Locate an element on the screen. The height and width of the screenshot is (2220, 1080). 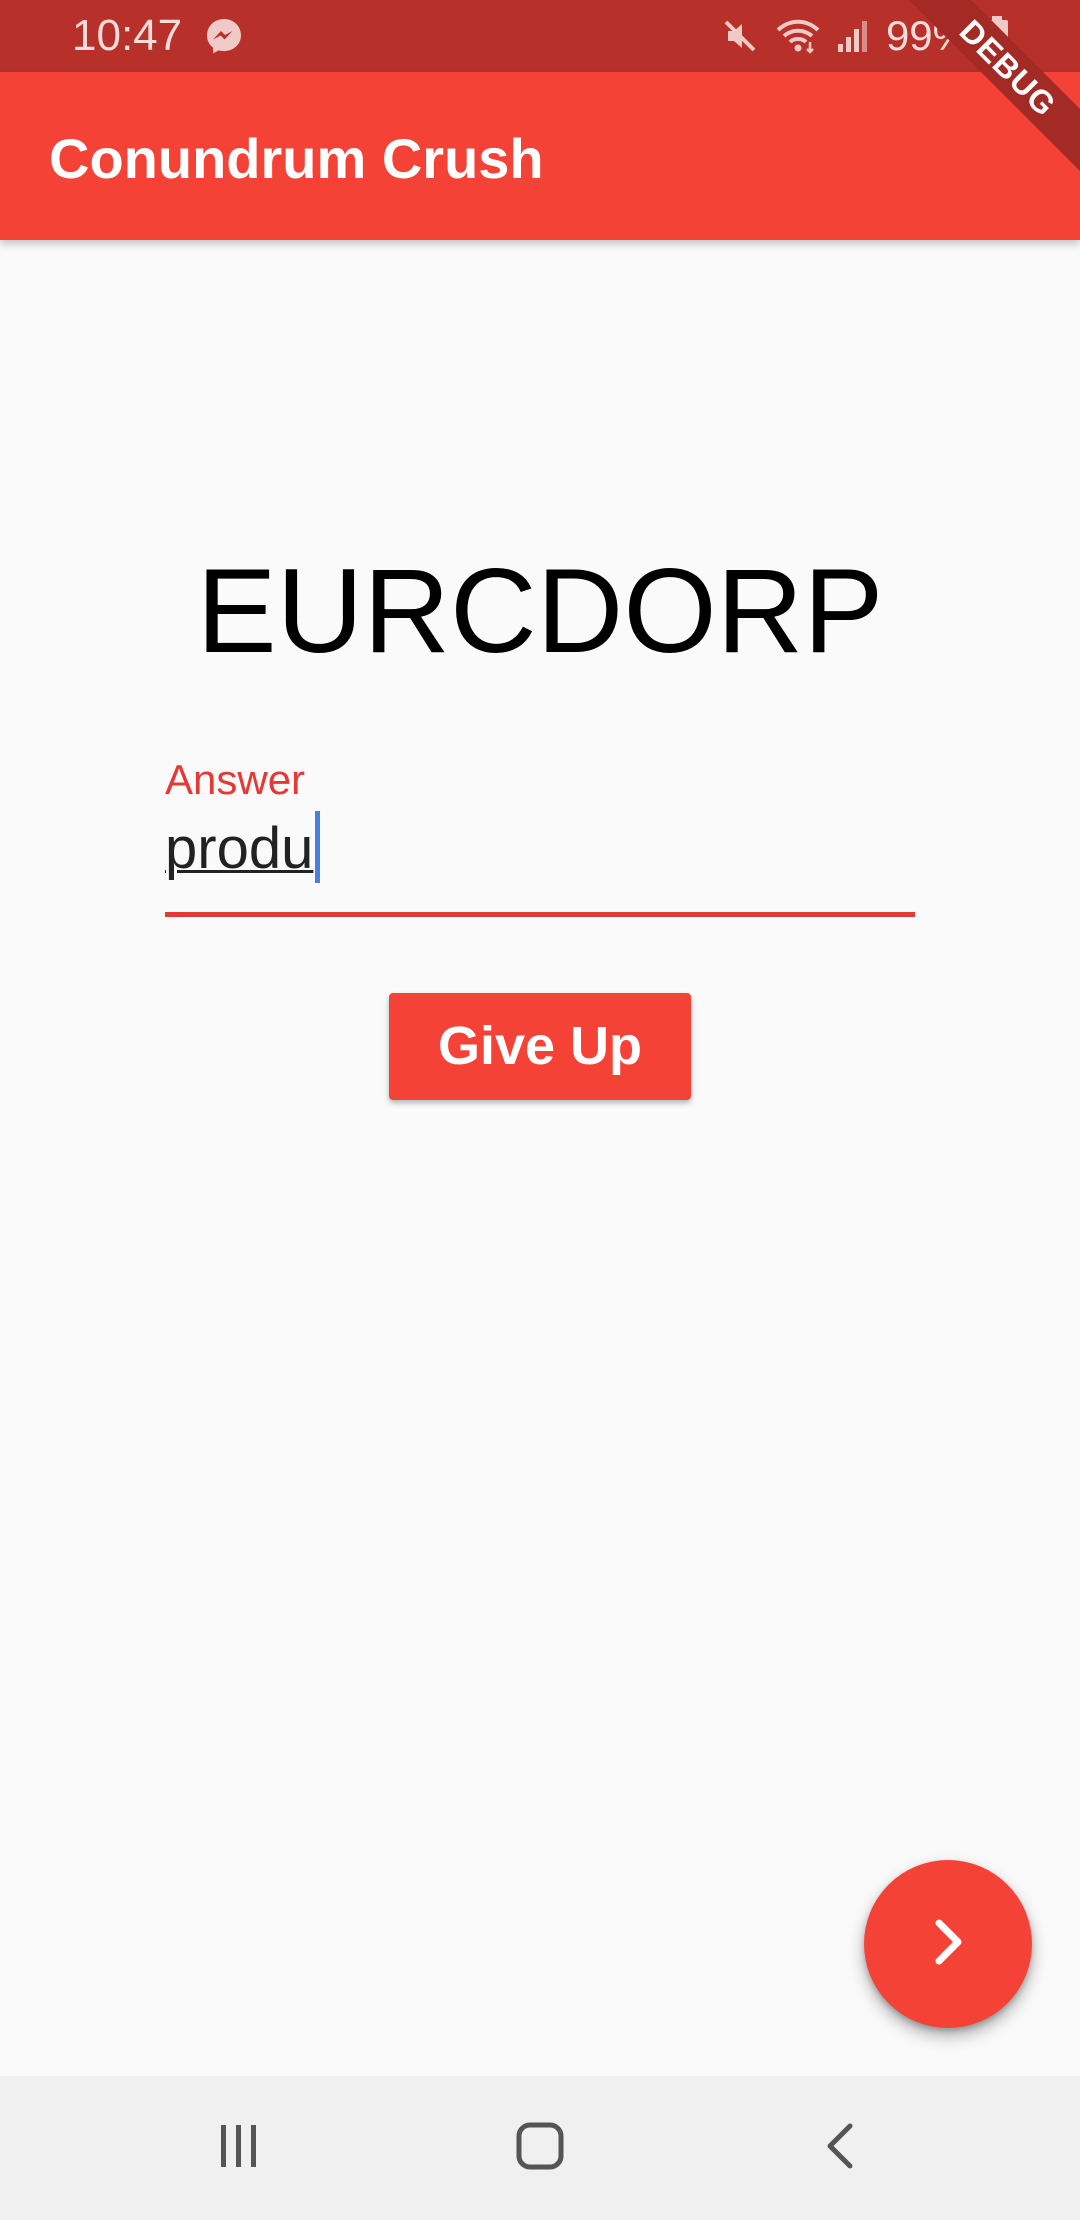
back-icon is located at coordinates (842, 2148).